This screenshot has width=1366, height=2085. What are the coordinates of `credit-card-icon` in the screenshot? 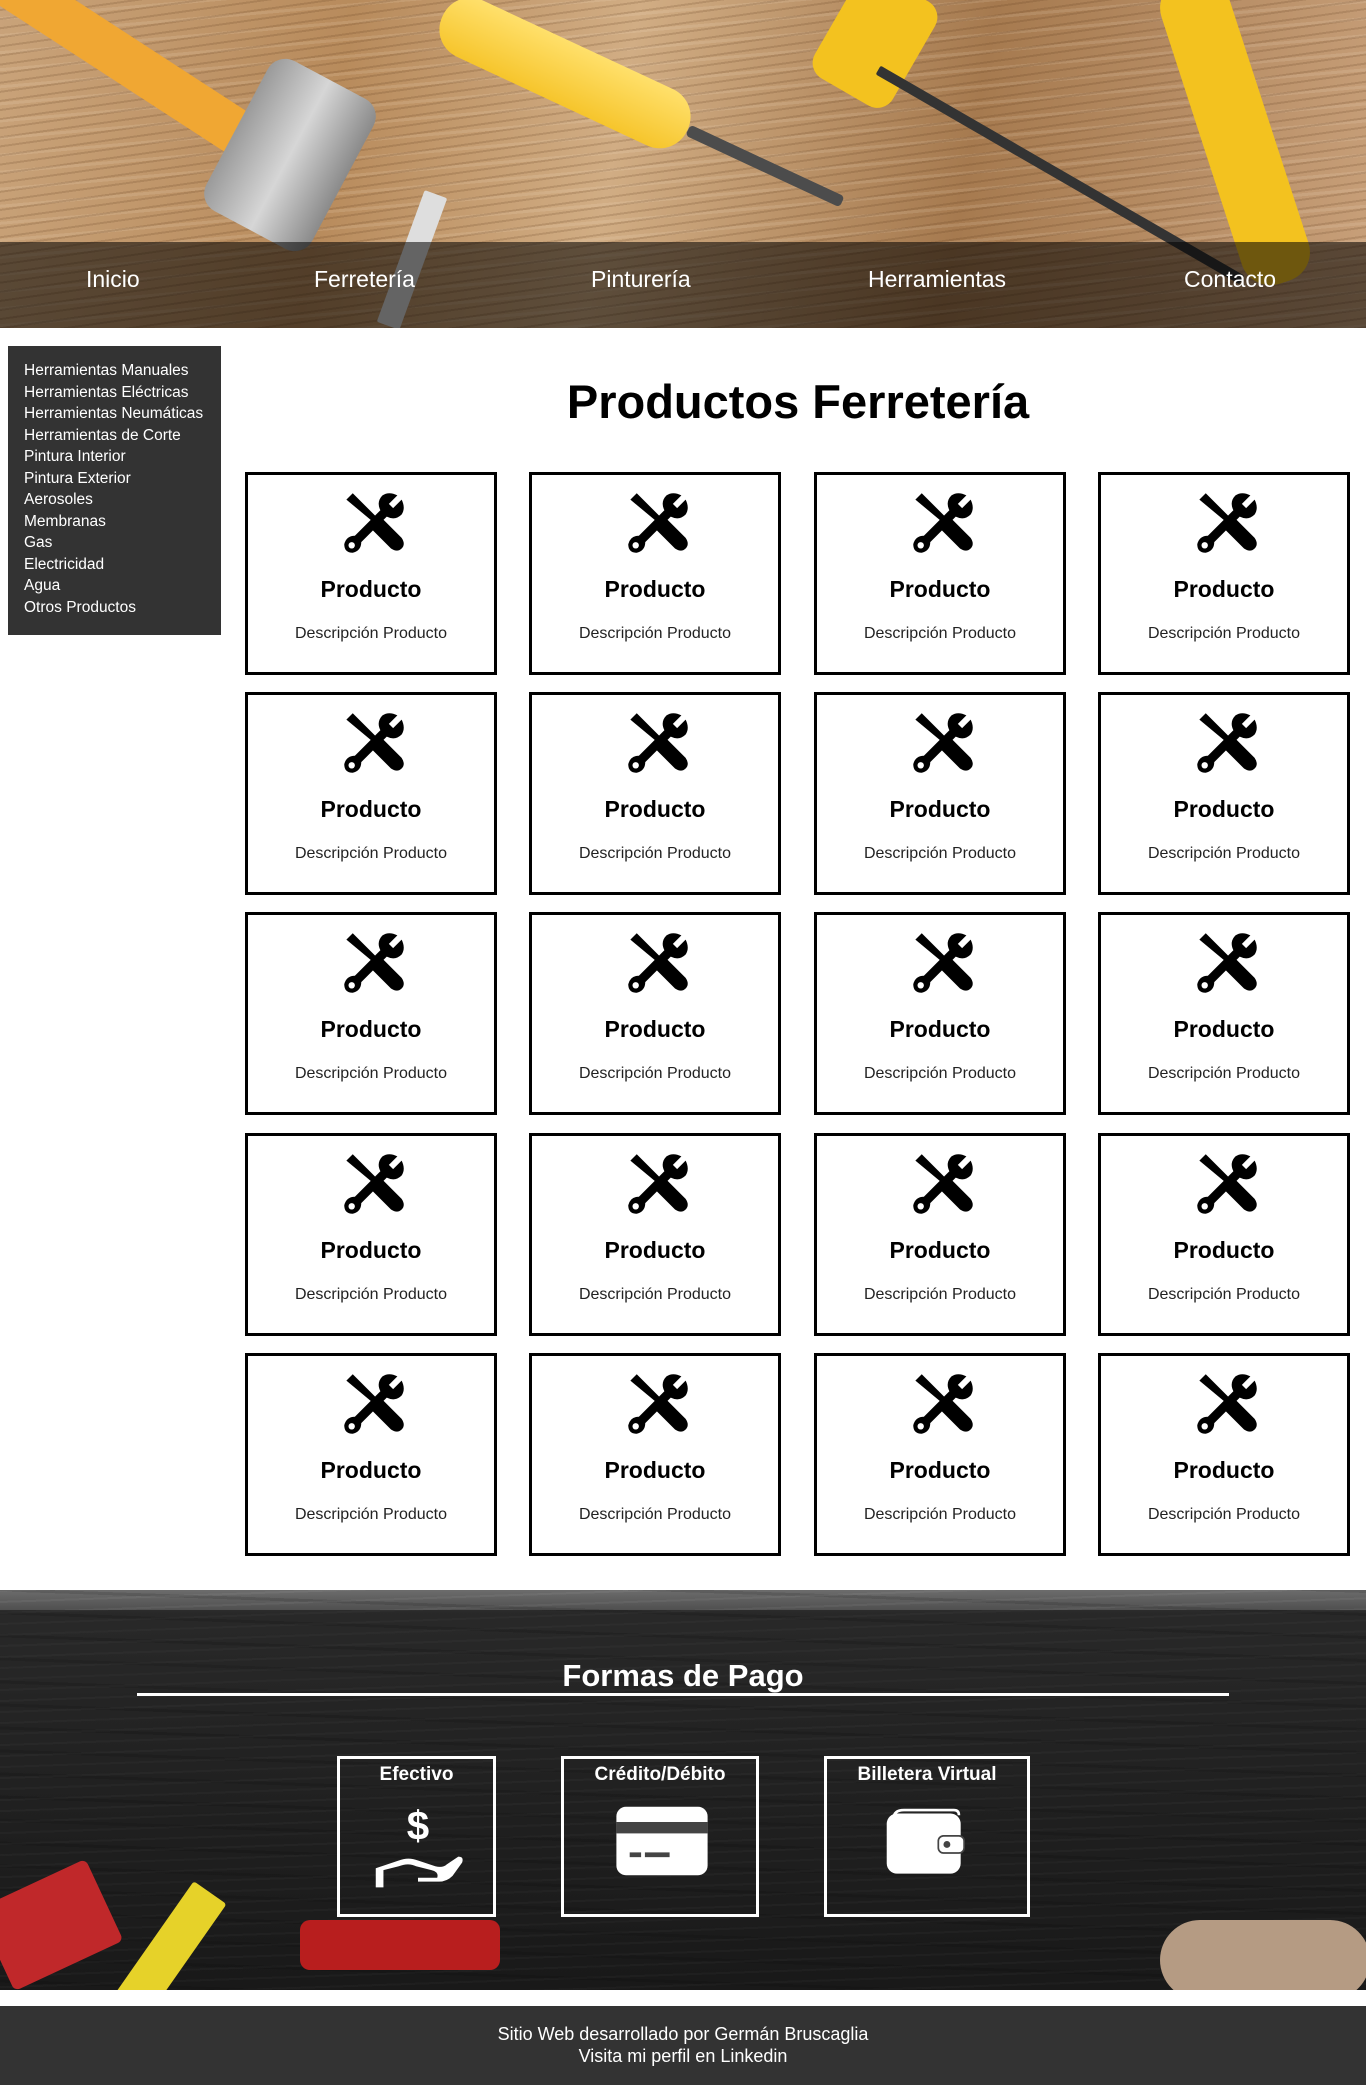 It's located at (662, 1841).